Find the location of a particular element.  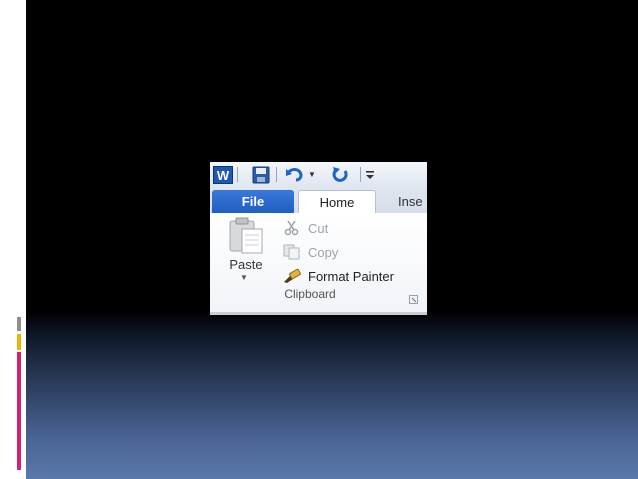

scissors-icon is located at coordinates (292, 228).